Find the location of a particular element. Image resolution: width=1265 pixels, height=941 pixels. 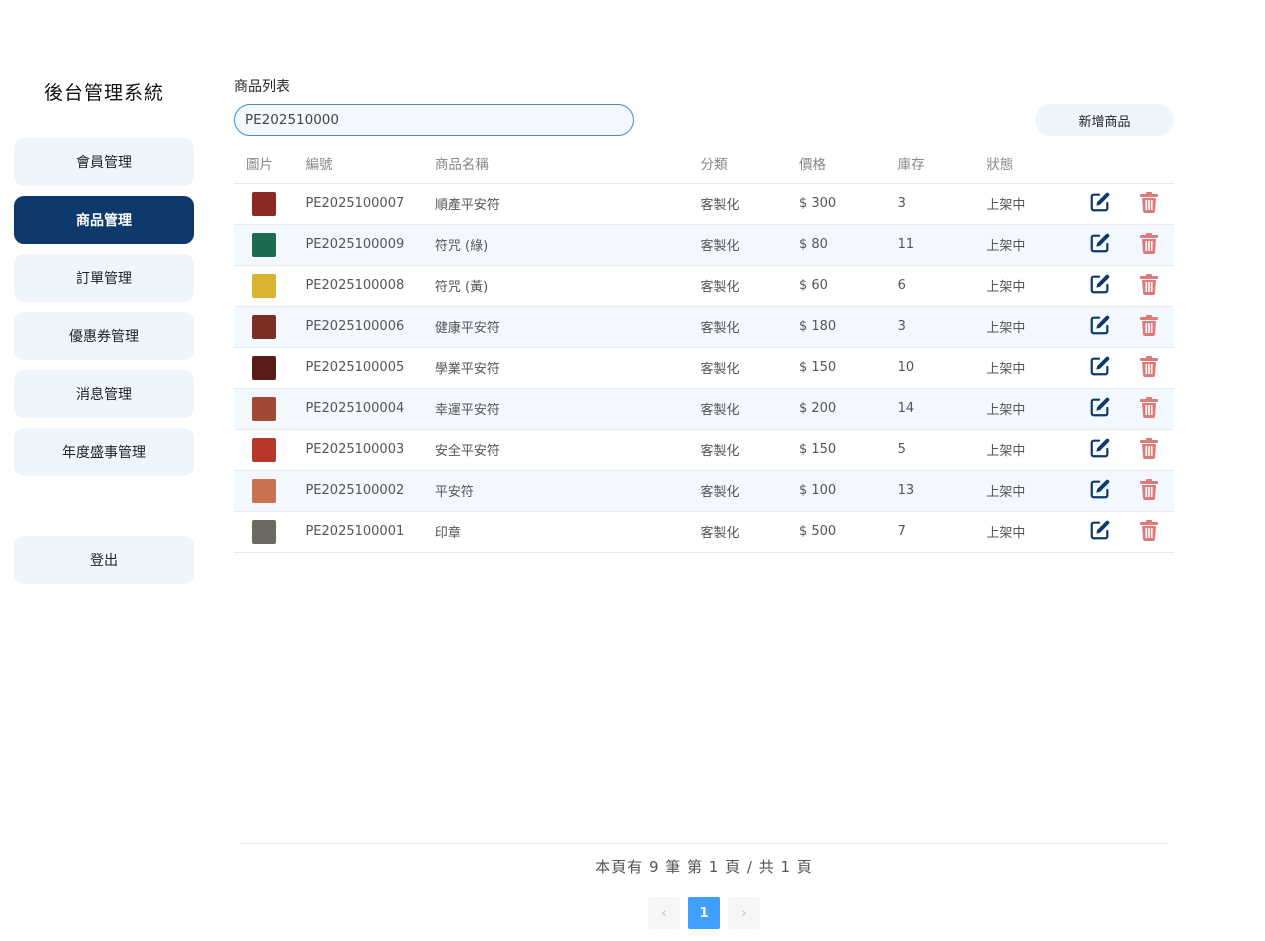

product-name: 順產平安符 is located at coordinates (567, 204).